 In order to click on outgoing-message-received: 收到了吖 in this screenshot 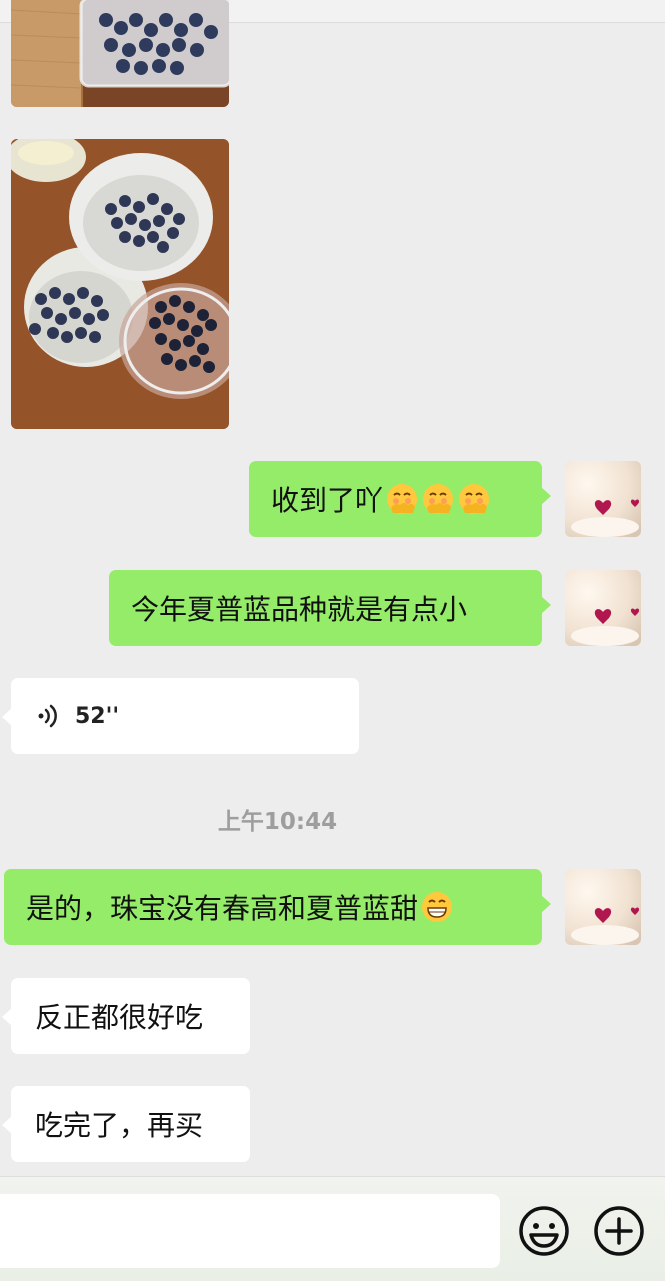, I will do `click(400, 499)`.